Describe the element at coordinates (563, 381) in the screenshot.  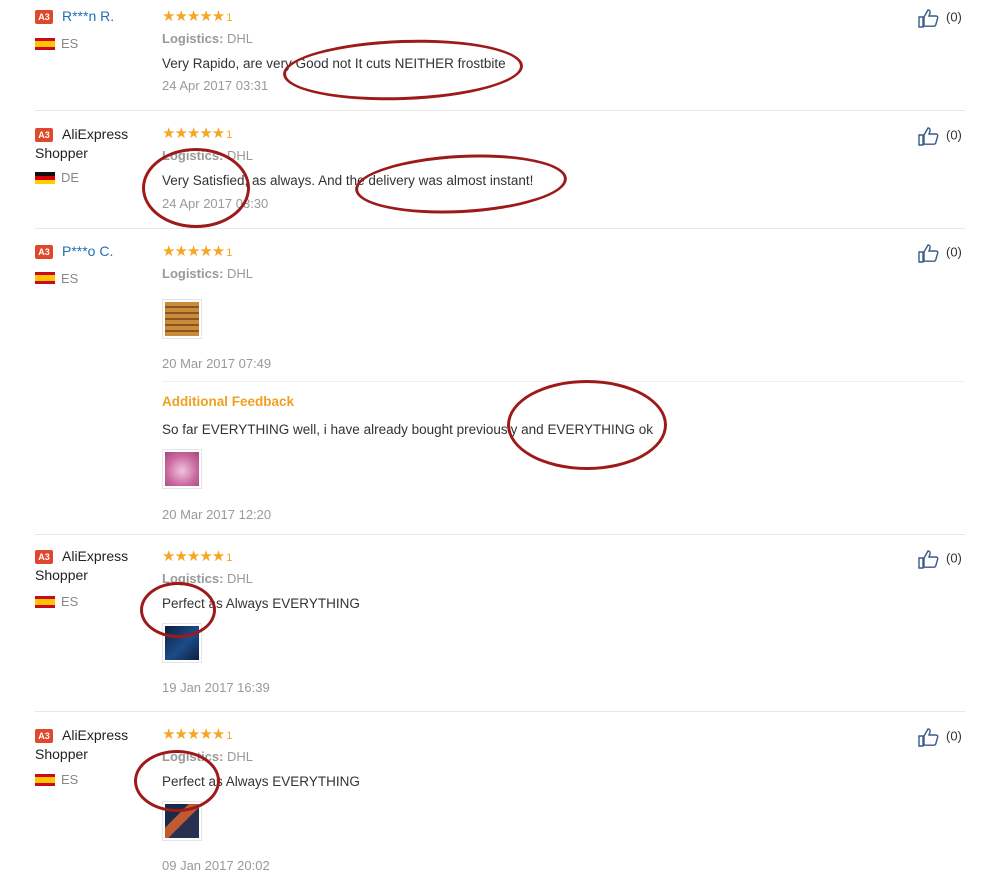
I see `additional-feedback-separator` at that location.